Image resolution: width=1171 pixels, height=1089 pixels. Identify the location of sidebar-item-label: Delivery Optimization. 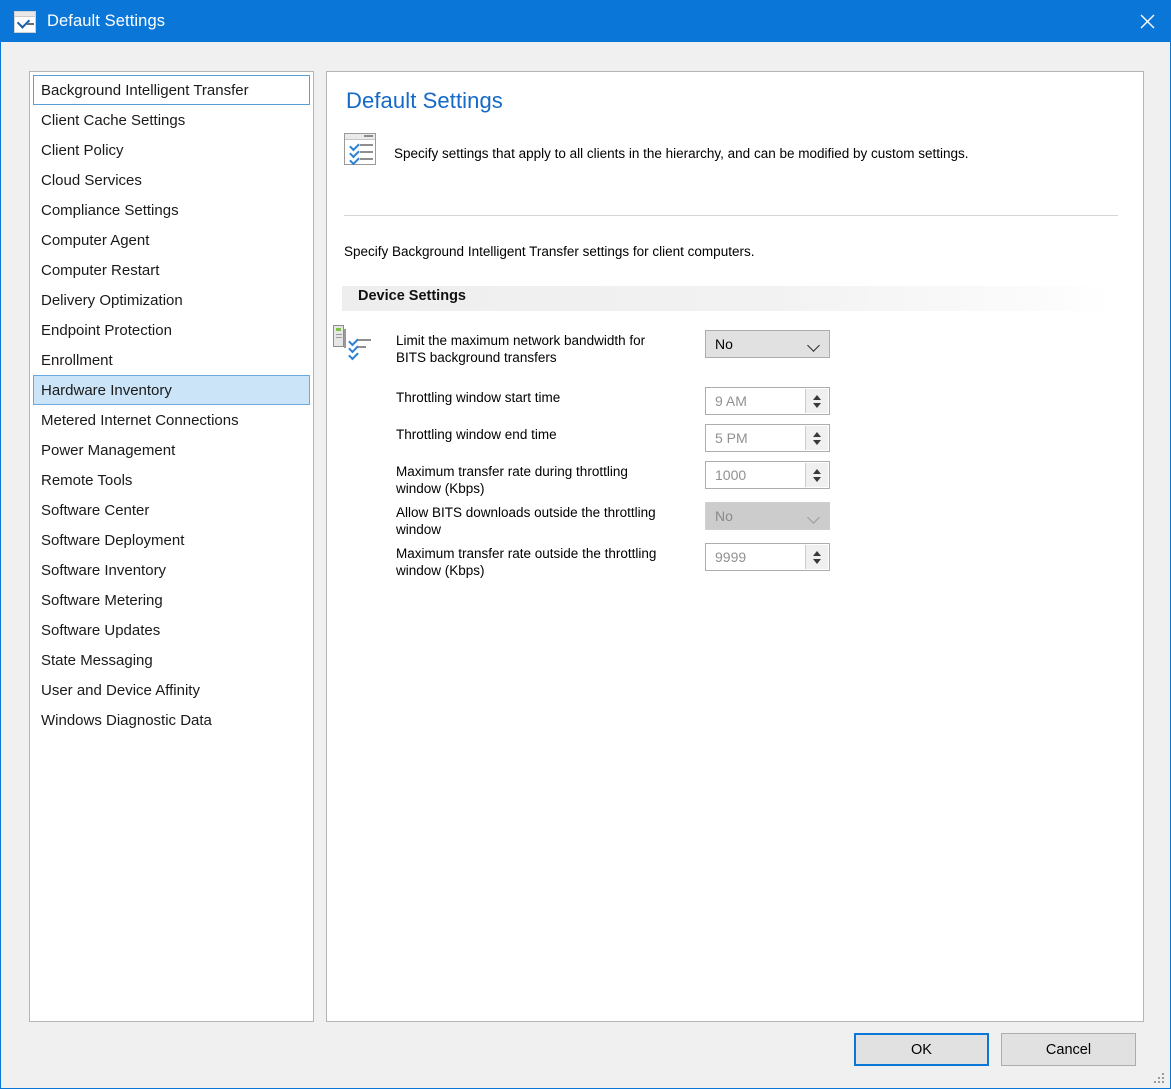
(112, 300).